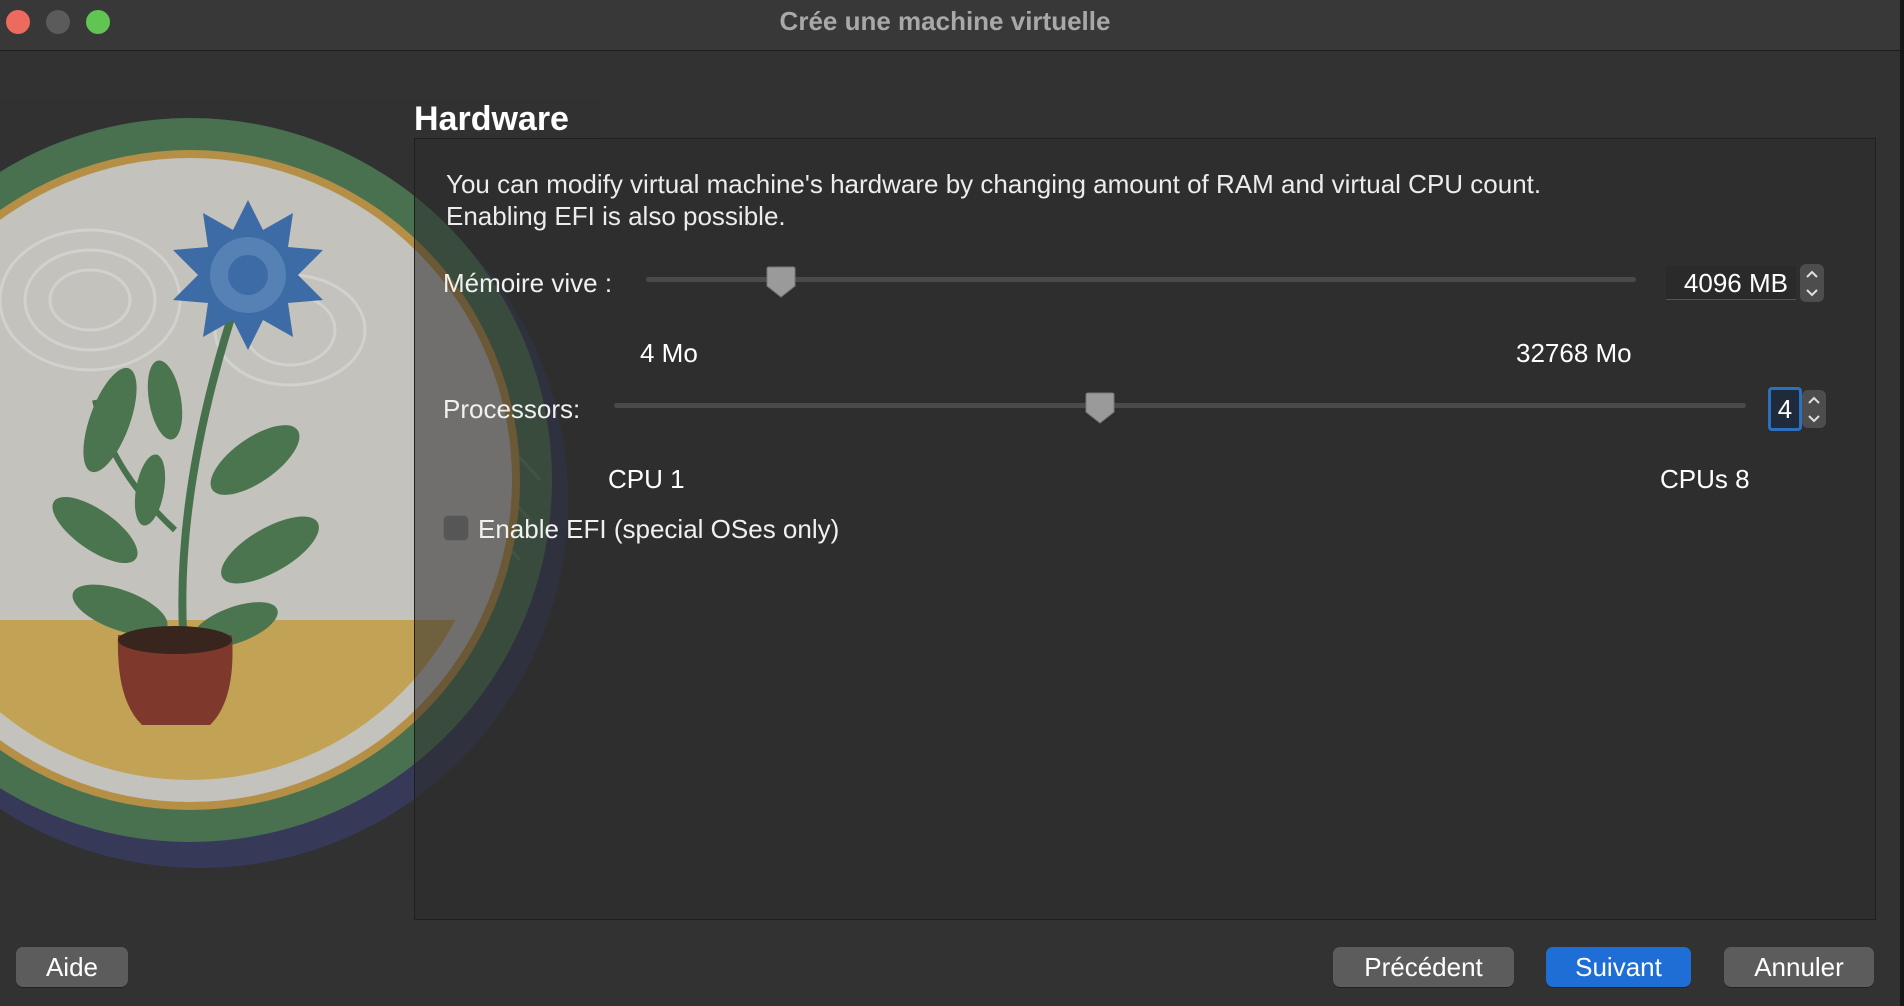 Image resolution: width=1904 pixels, height=1006 pixels. I want to click on memory-slider-thumb, so click(781, 282).